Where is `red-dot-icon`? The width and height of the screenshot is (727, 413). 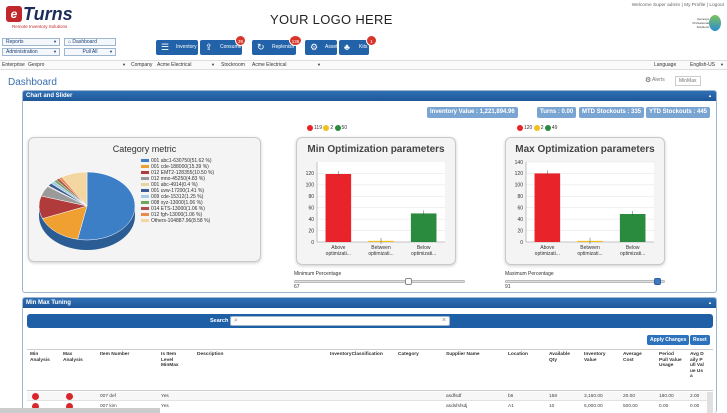 red-dot-icon is located at coordinates (520, 127).